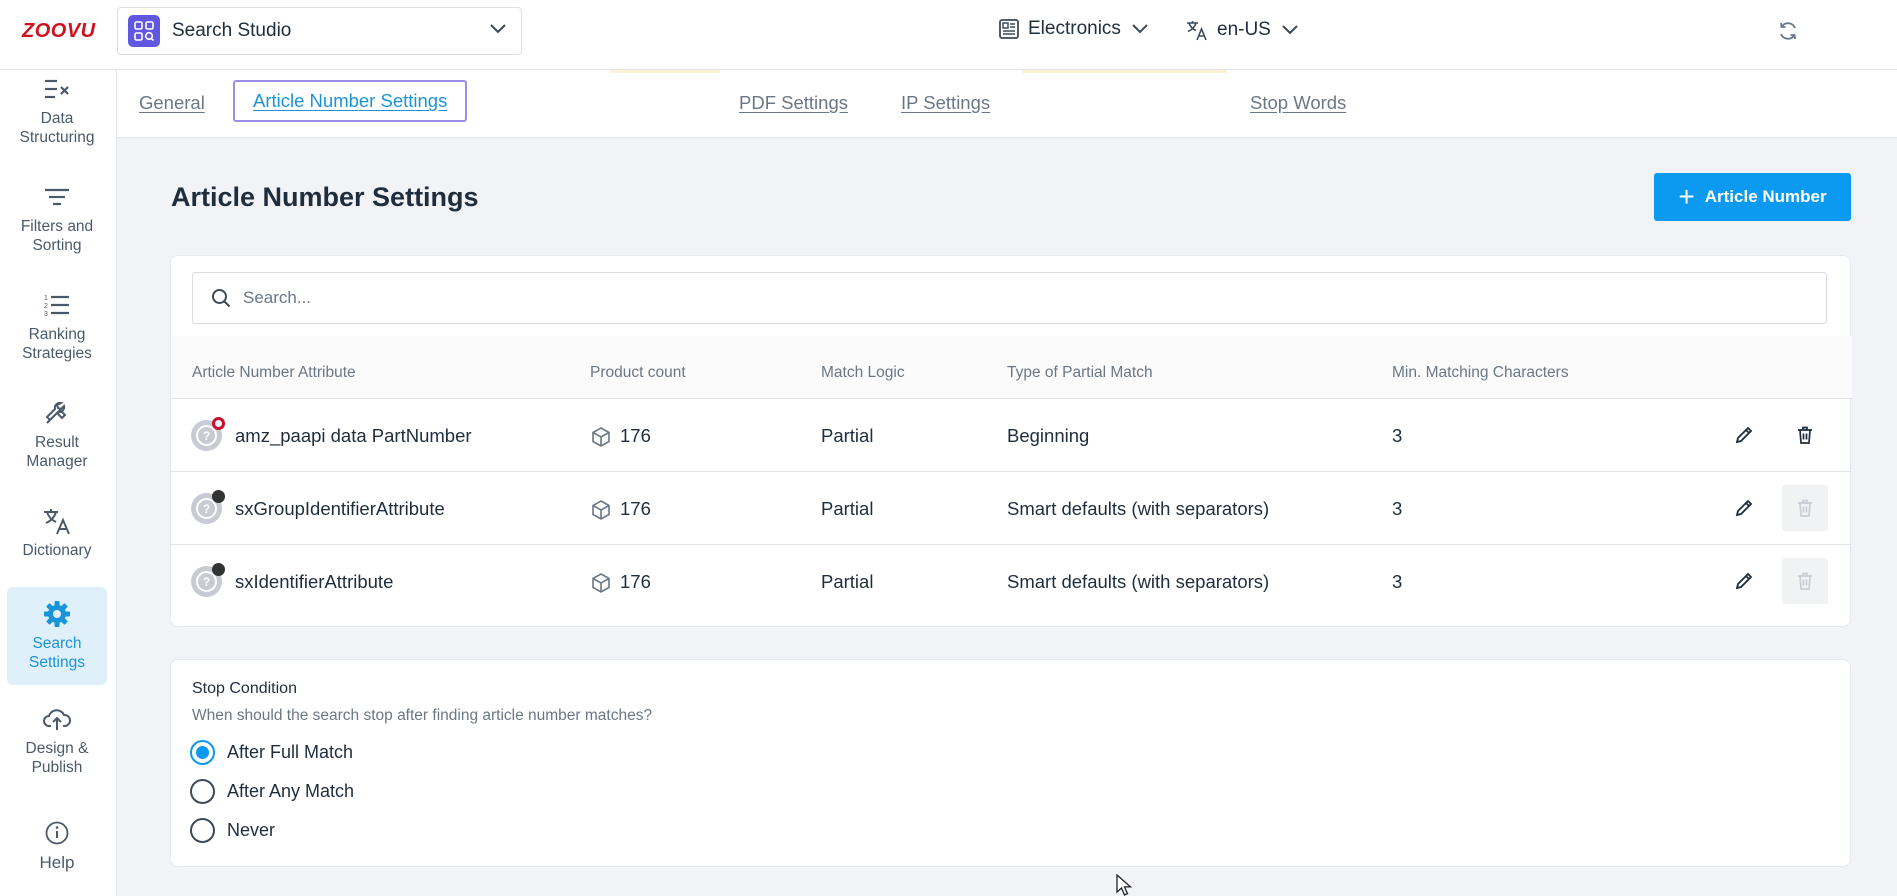 Image resolution: width=1897 pixels, height=896 pixels. I want to click on column-header: Product count, so click(638, 373).